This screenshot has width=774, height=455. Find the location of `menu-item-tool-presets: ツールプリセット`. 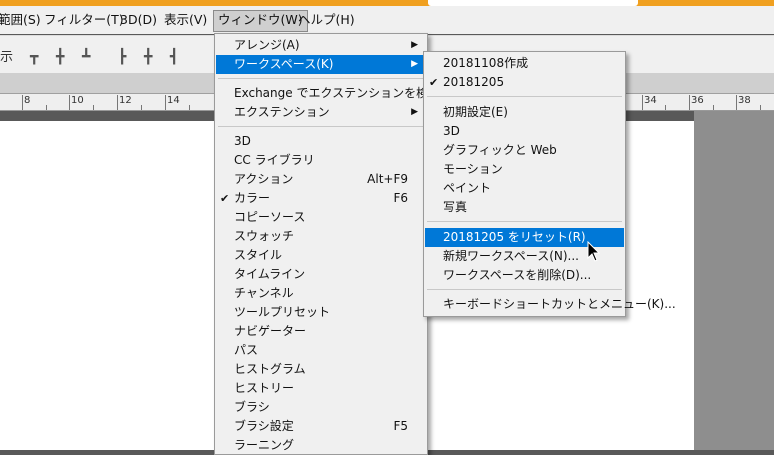

menu-item-tool-presets: ツールプリセット is located at coordinates (321, 312).